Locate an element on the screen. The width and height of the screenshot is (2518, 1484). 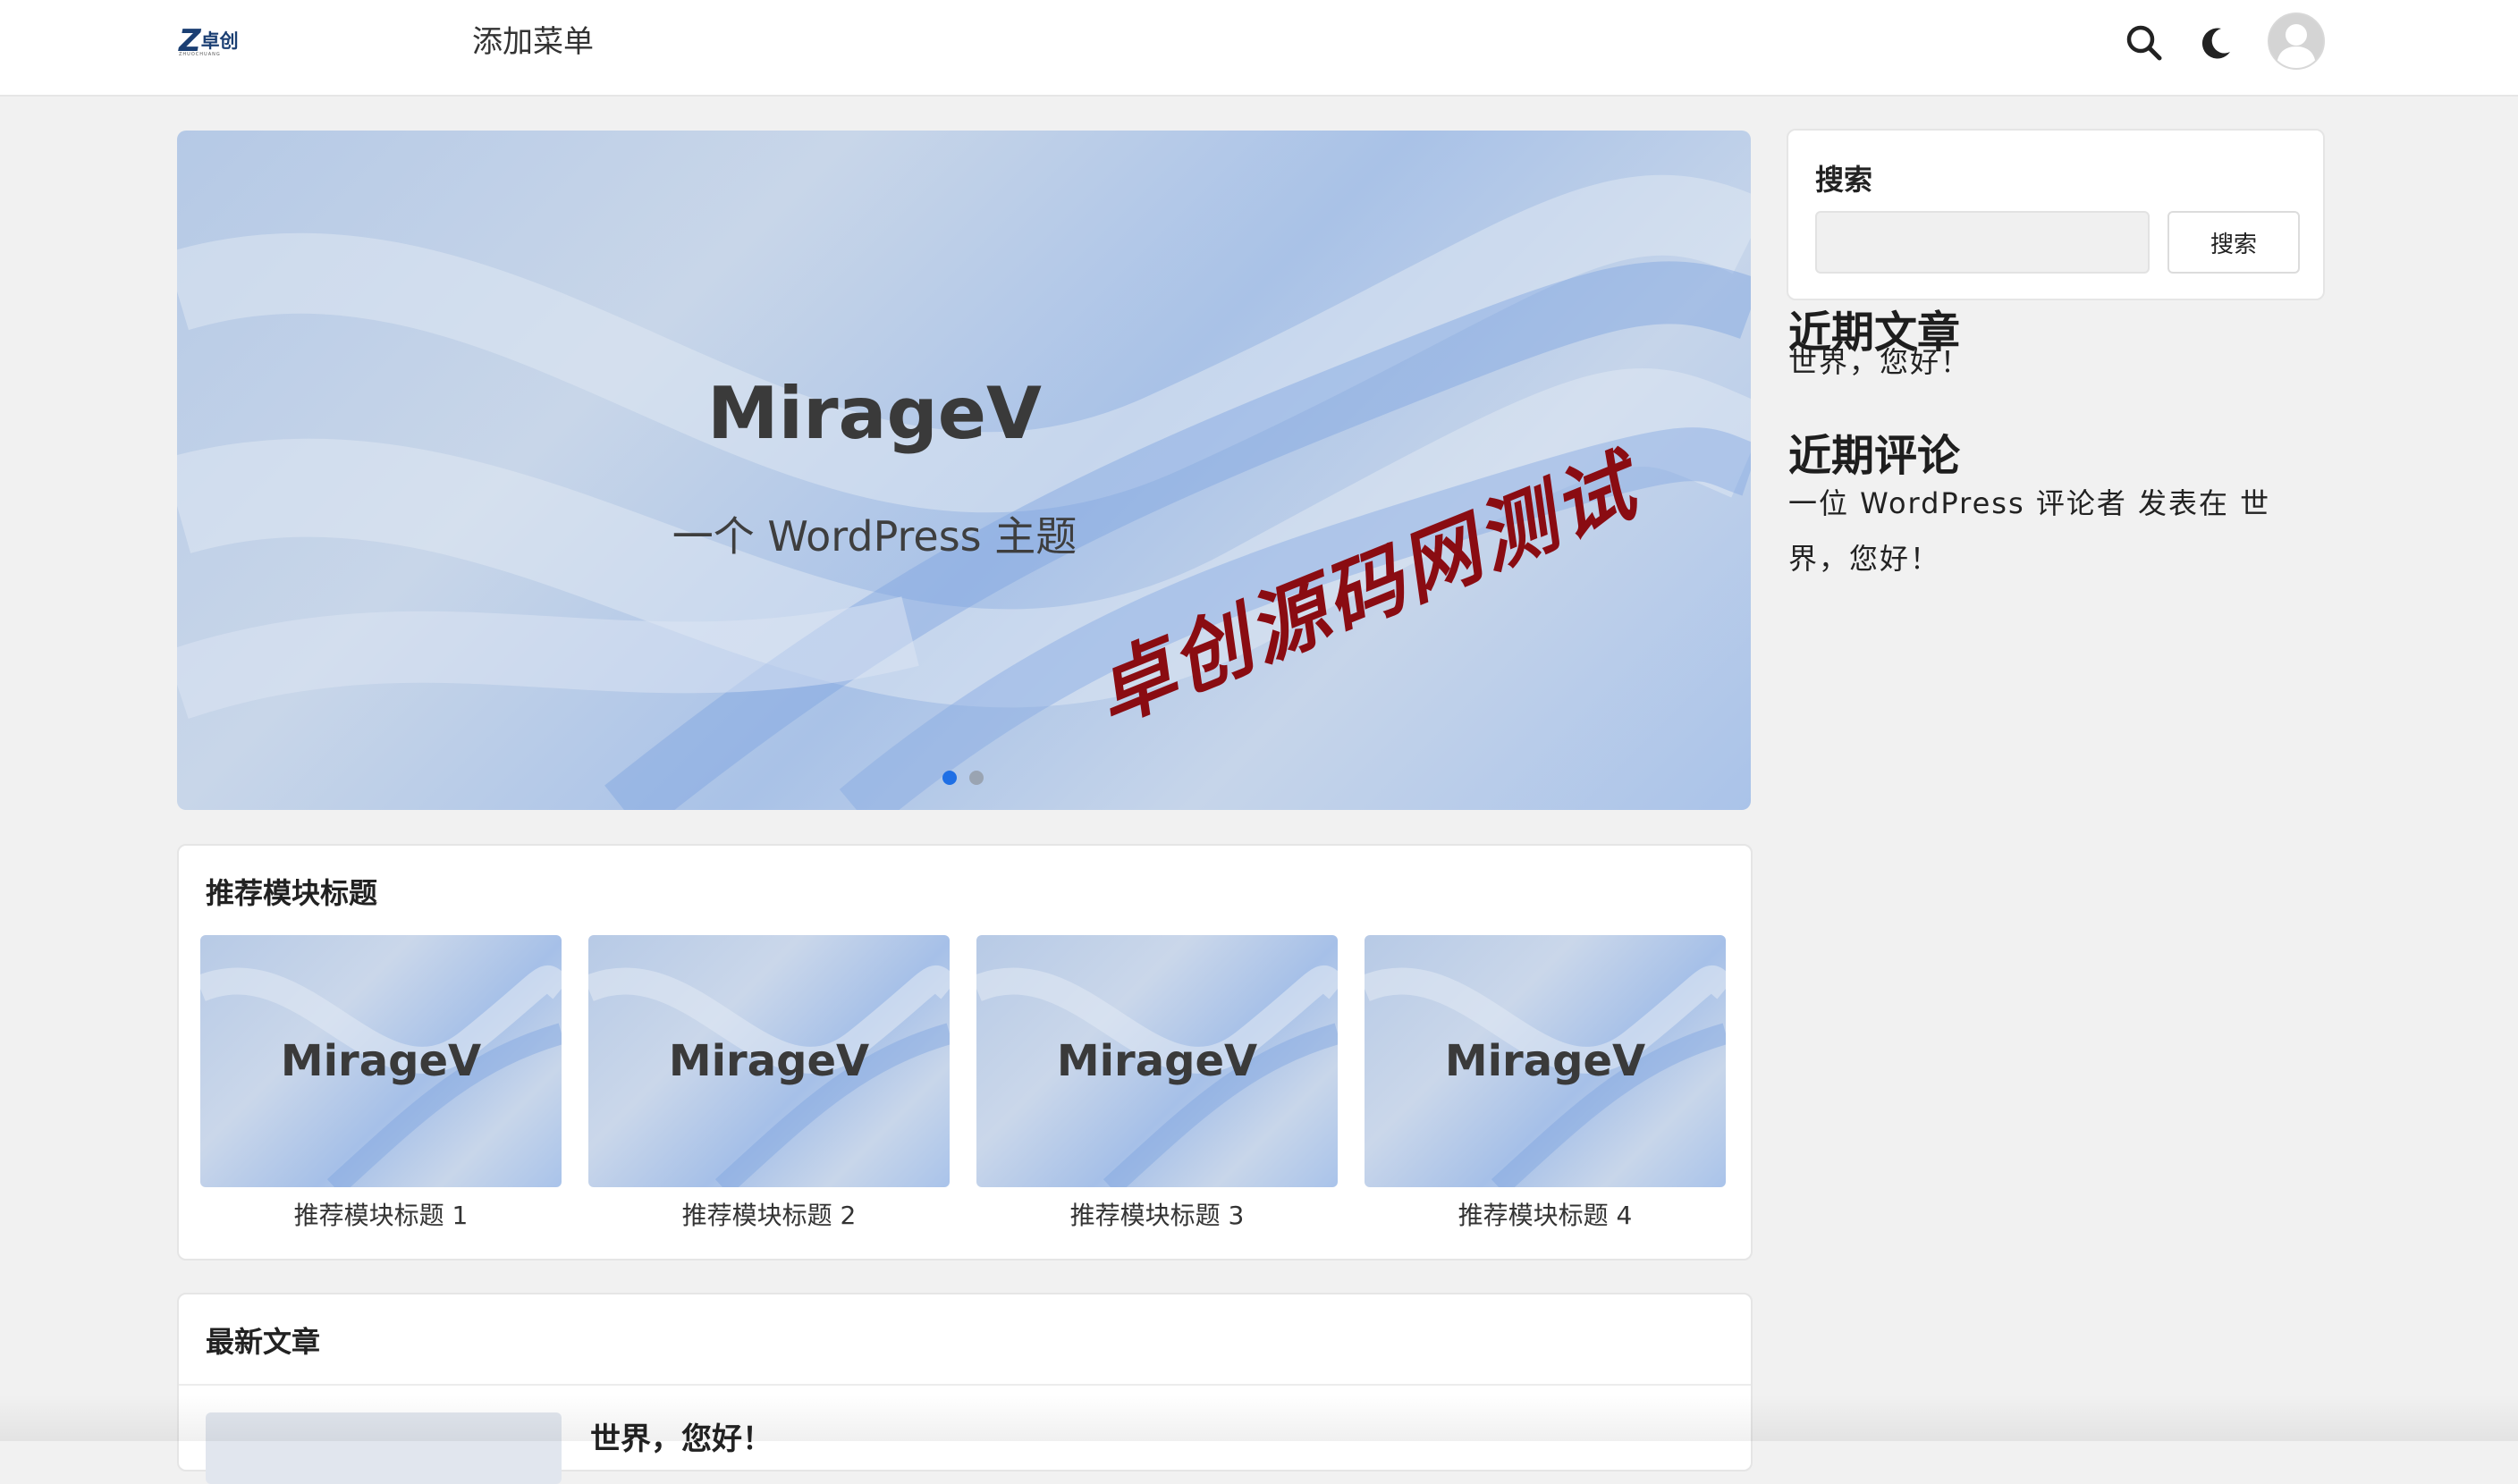
recommend-title: 推荐模块标题 is located at coordinates (292, 893).